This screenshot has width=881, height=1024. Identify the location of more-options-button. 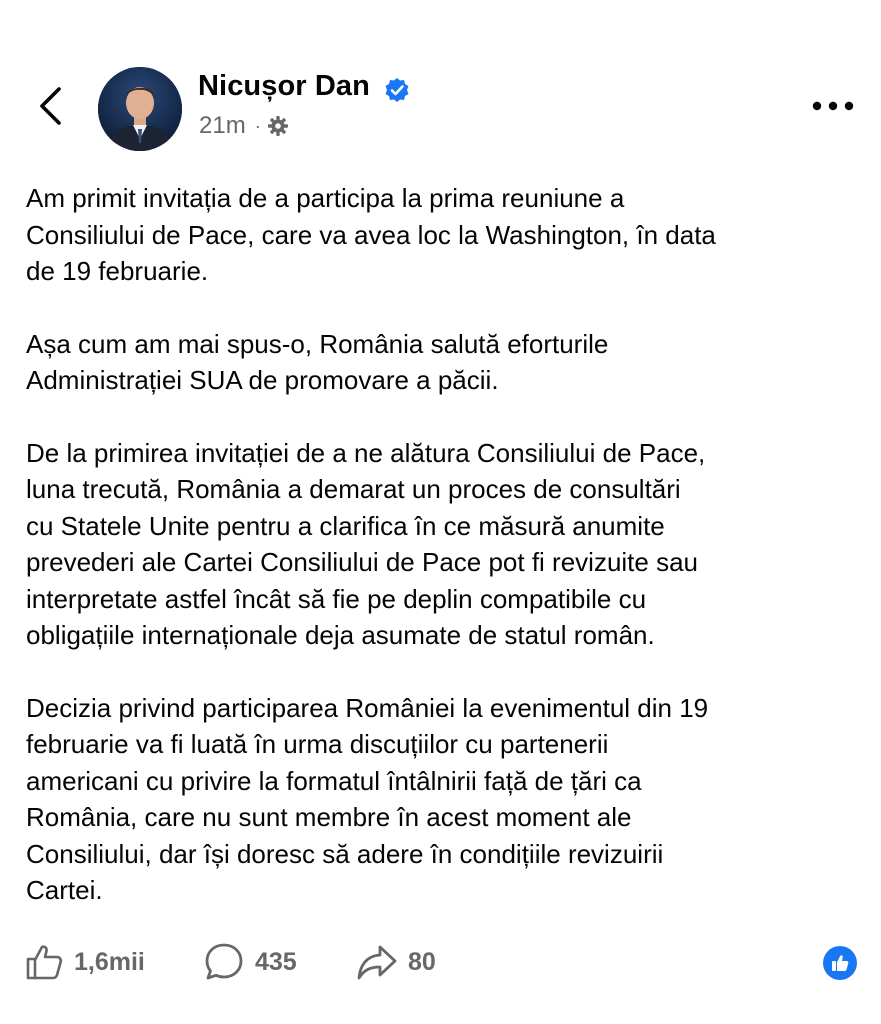
(833, 106).